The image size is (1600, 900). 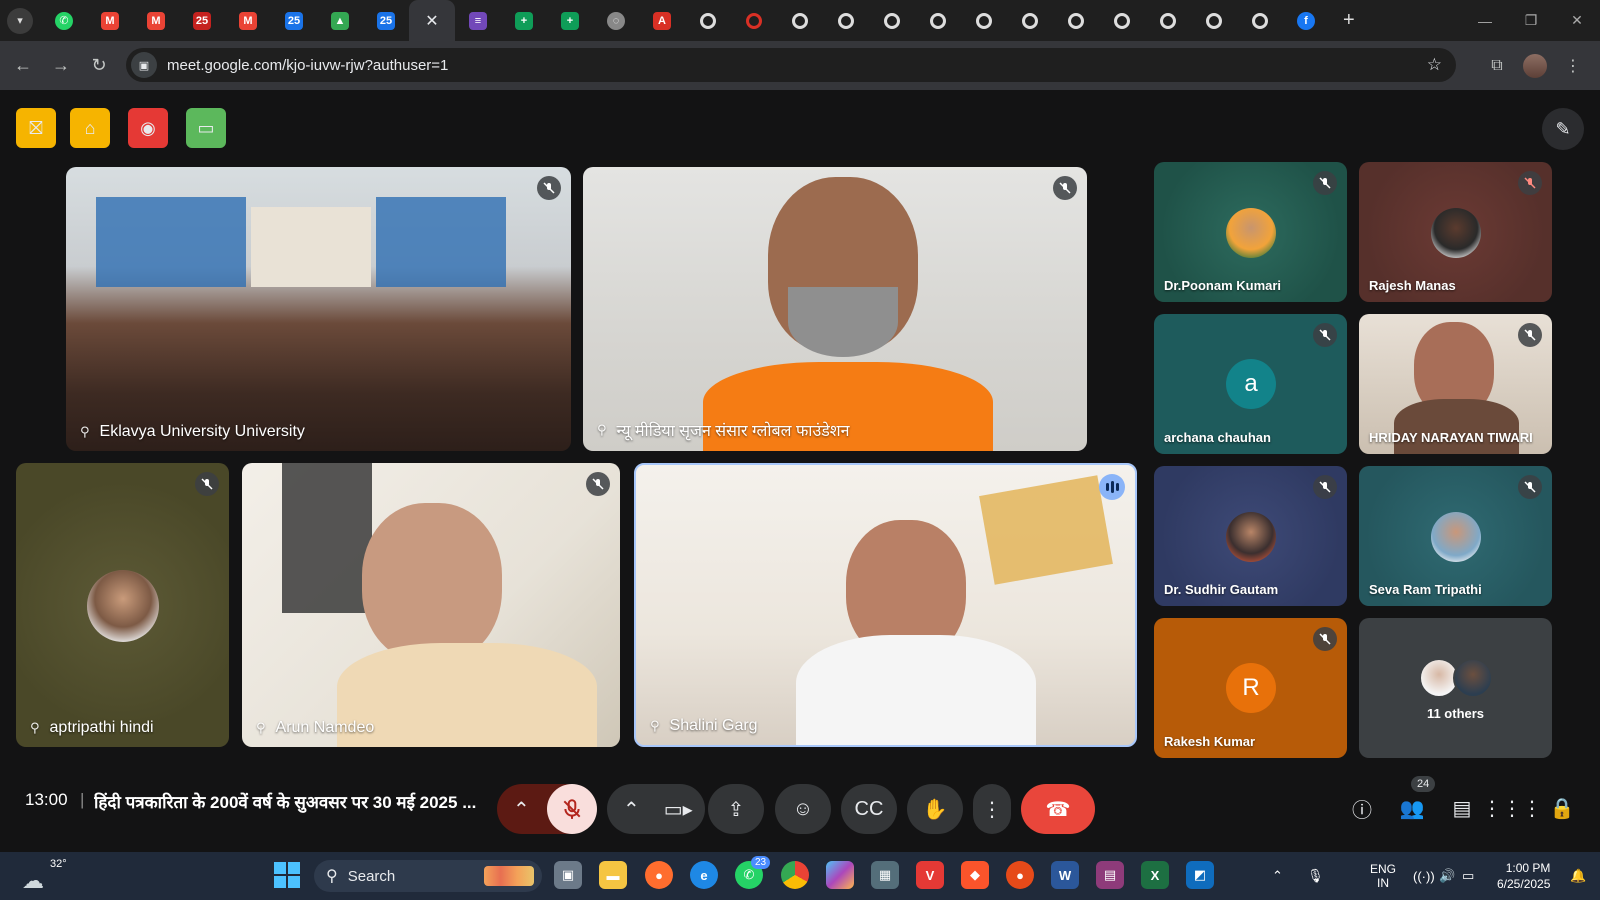 I want to click on video-tile-aptripathi: ⚲ aptripathi hindi, so click(x=122, y=605).